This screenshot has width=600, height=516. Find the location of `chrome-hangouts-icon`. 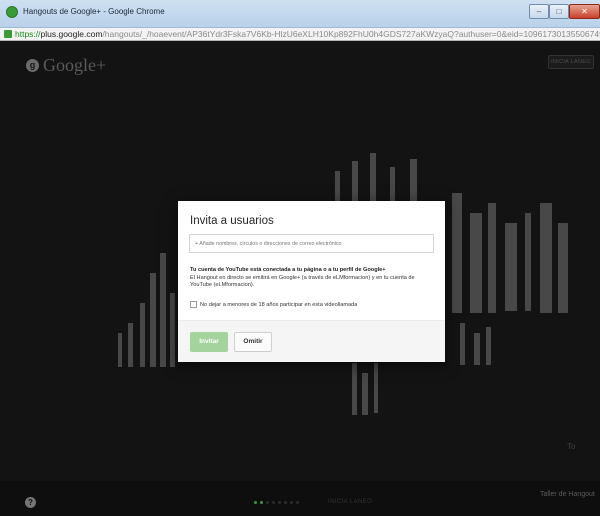

chrome-hangouts-icon is located at coordinates (12, 12).